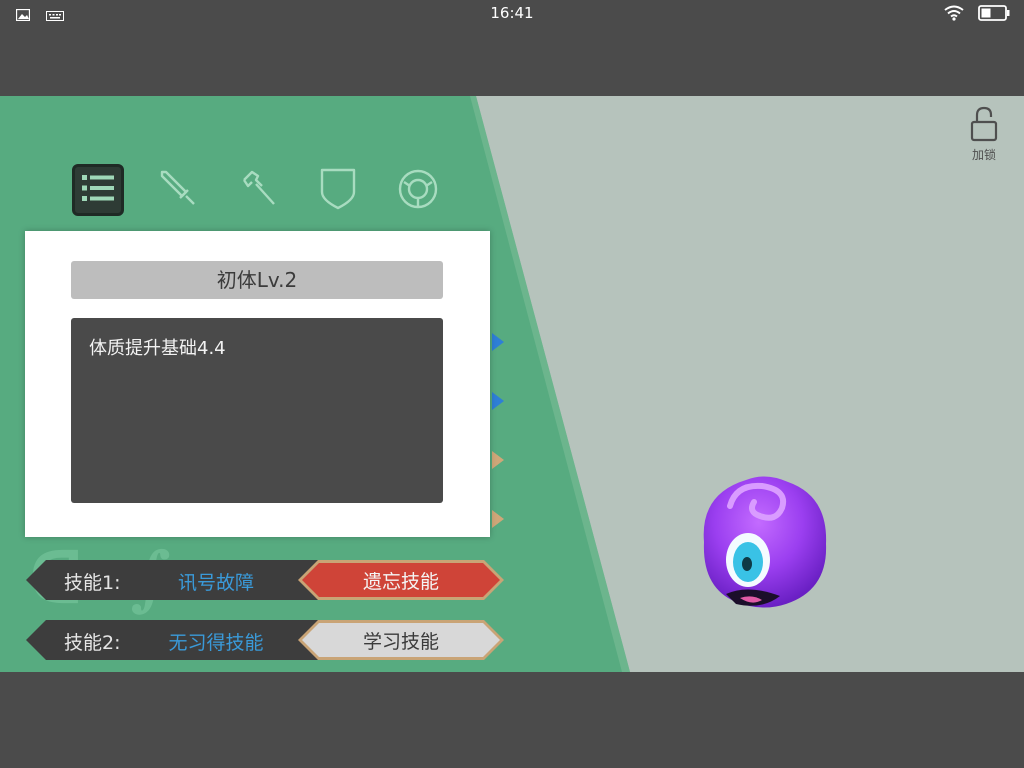 The width and height of the screenshot is (1024, 768). I want to click on tab-armor, so click(338, 190).